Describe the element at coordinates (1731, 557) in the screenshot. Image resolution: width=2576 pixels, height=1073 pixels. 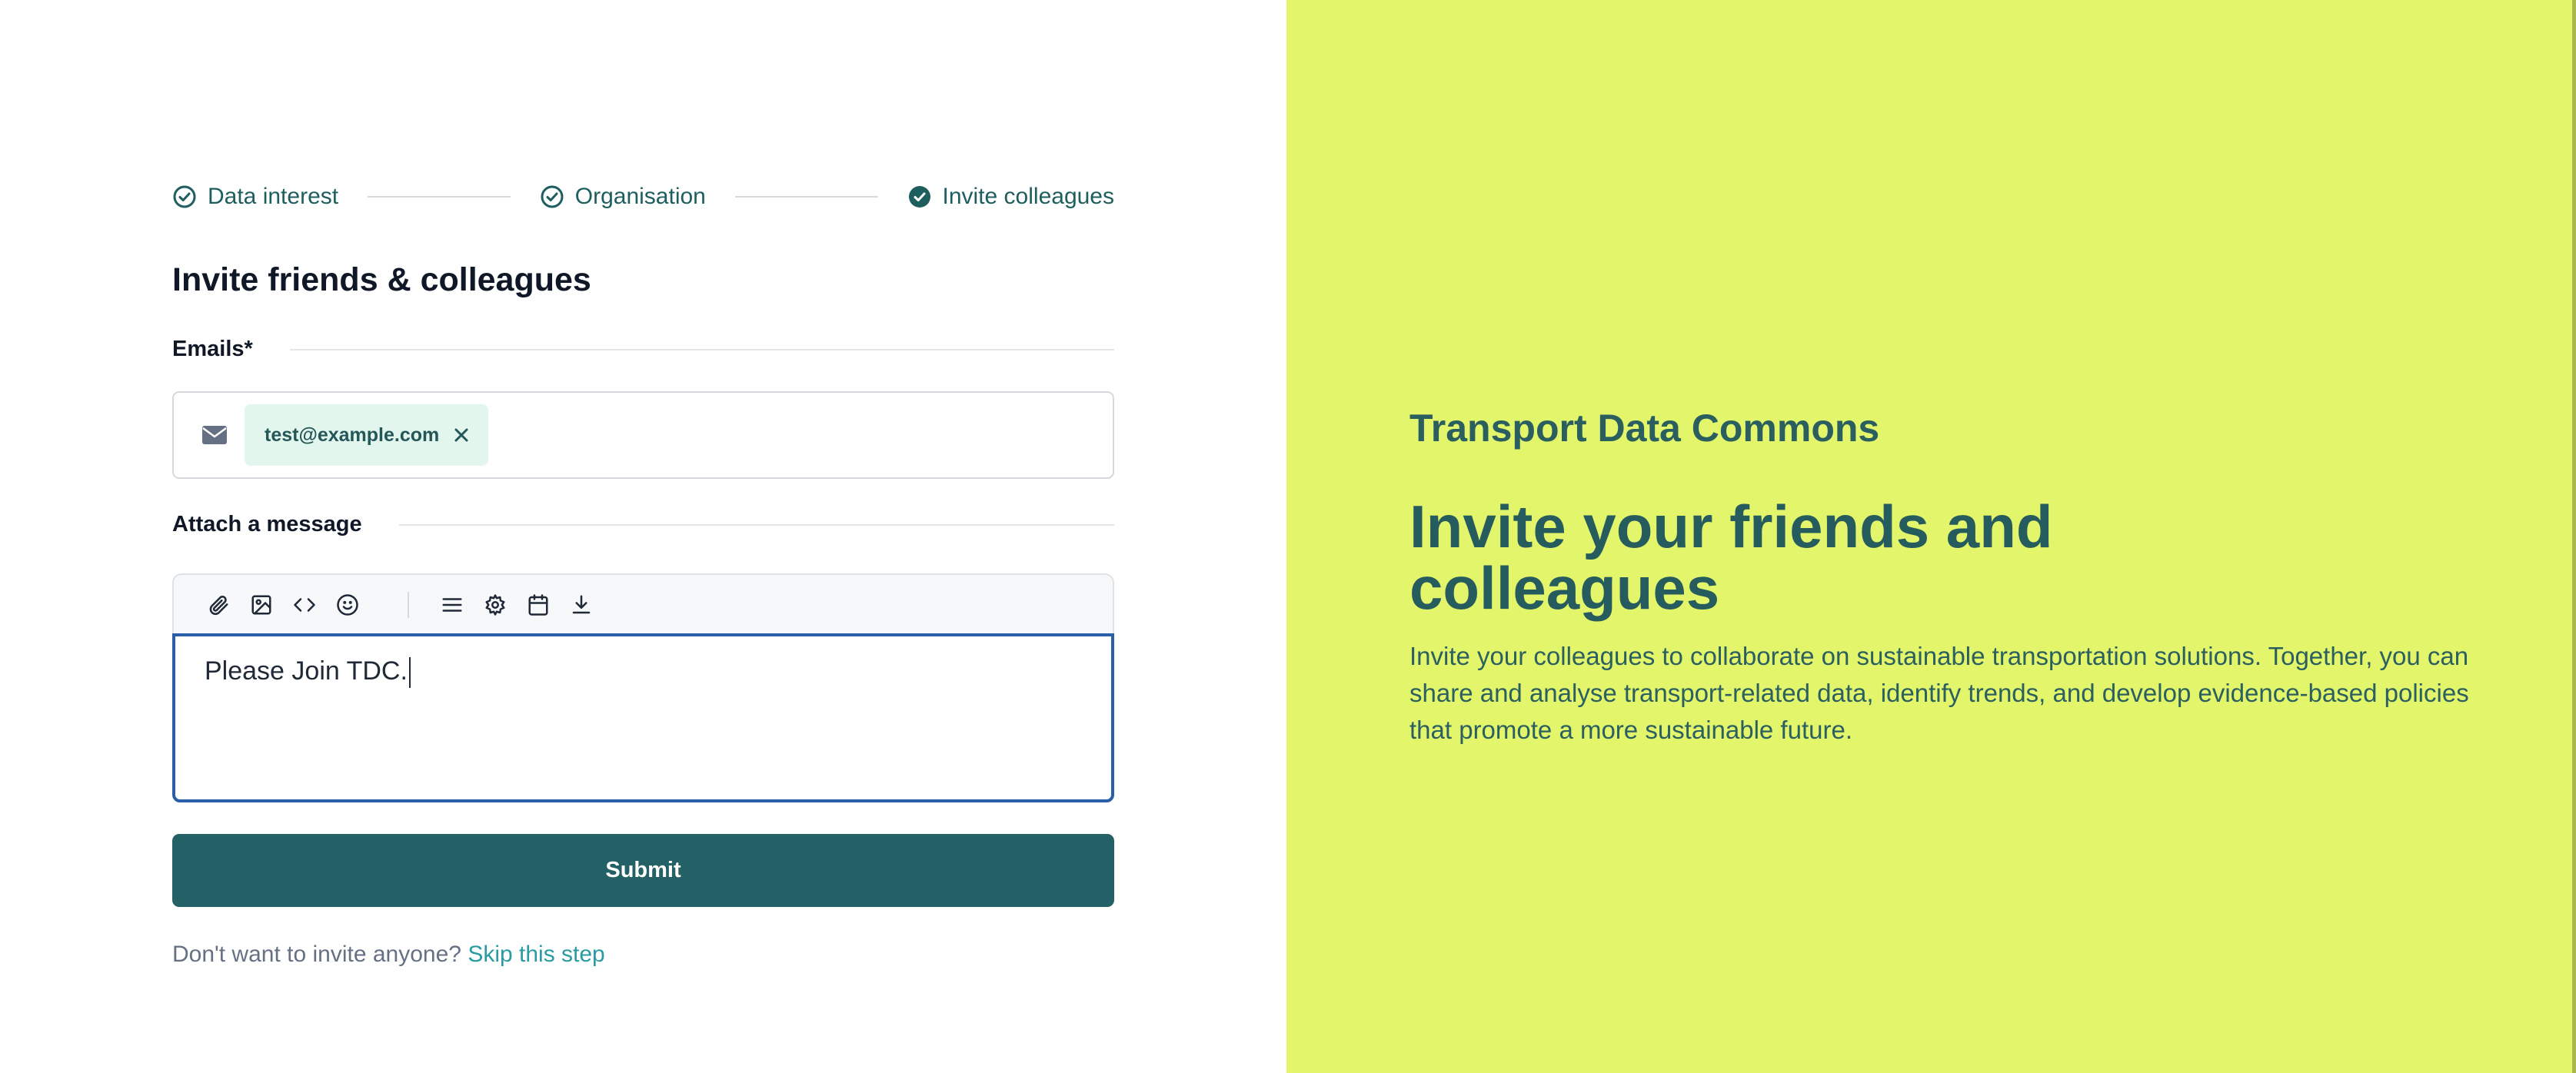
I see `promo-headline: Invite your friends and colleagues` at that location.